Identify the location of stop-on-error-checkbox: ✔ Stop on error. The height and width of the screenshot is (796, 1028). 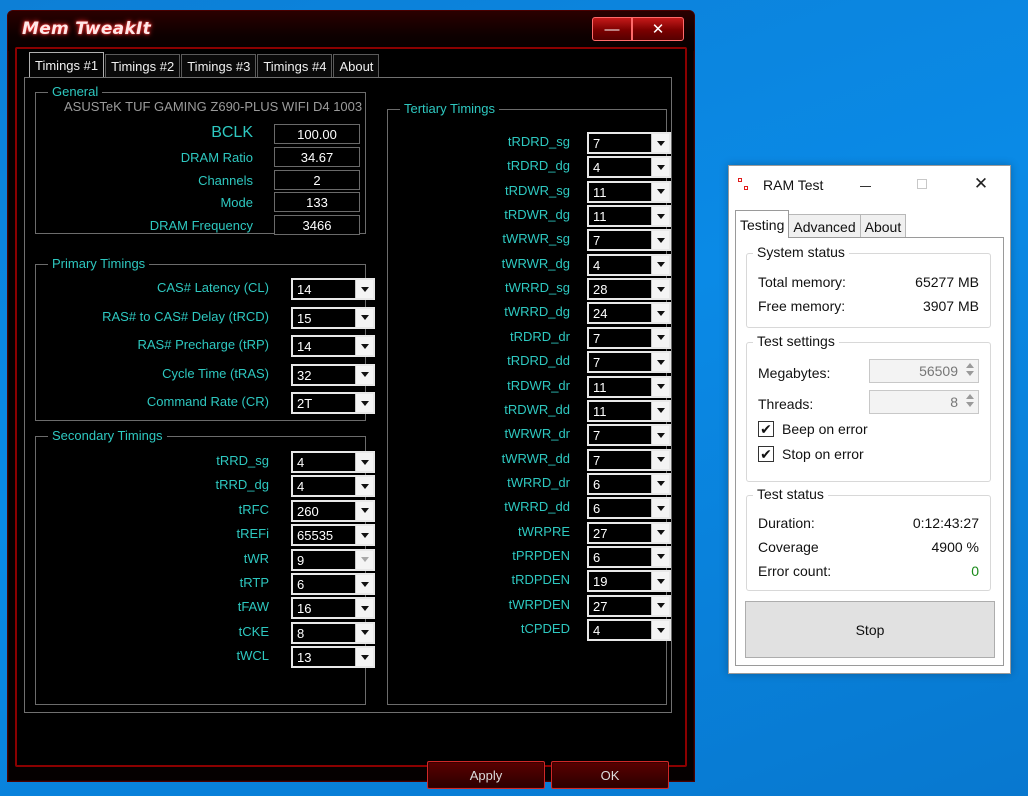
(811, 454).